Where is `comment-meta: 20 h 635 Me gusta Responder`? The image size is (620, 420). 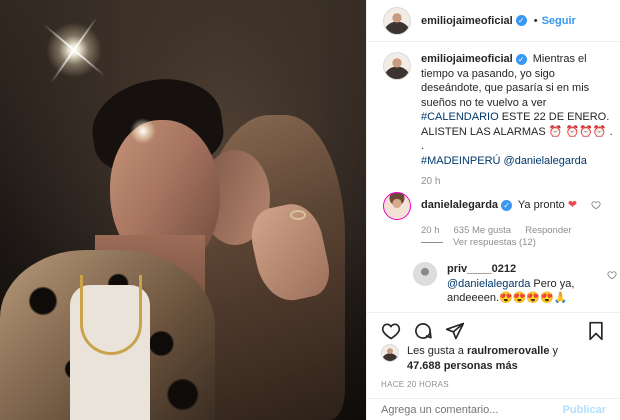 comment-meta: 20 h 635 Me gusta Responder is located at coordinates (499, 230).